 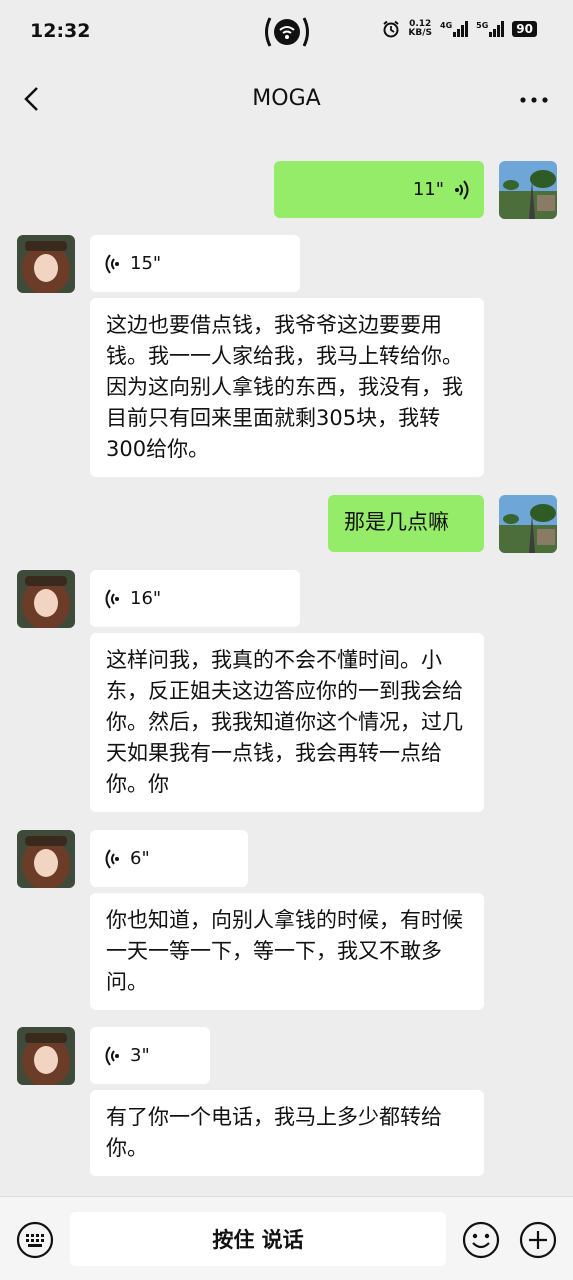 I want to click on battery-indicator: 90, so click(x=524, y=29).